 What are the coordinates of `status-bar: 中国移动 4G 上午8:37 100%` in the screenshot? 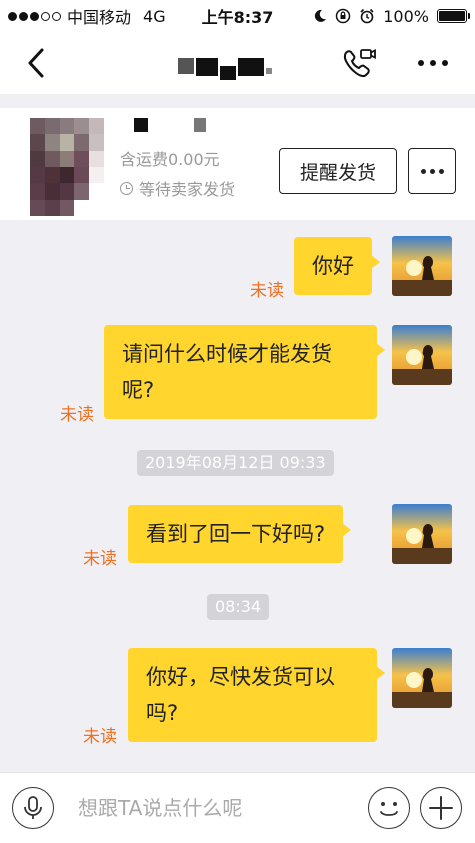 It's located at (237, 16).